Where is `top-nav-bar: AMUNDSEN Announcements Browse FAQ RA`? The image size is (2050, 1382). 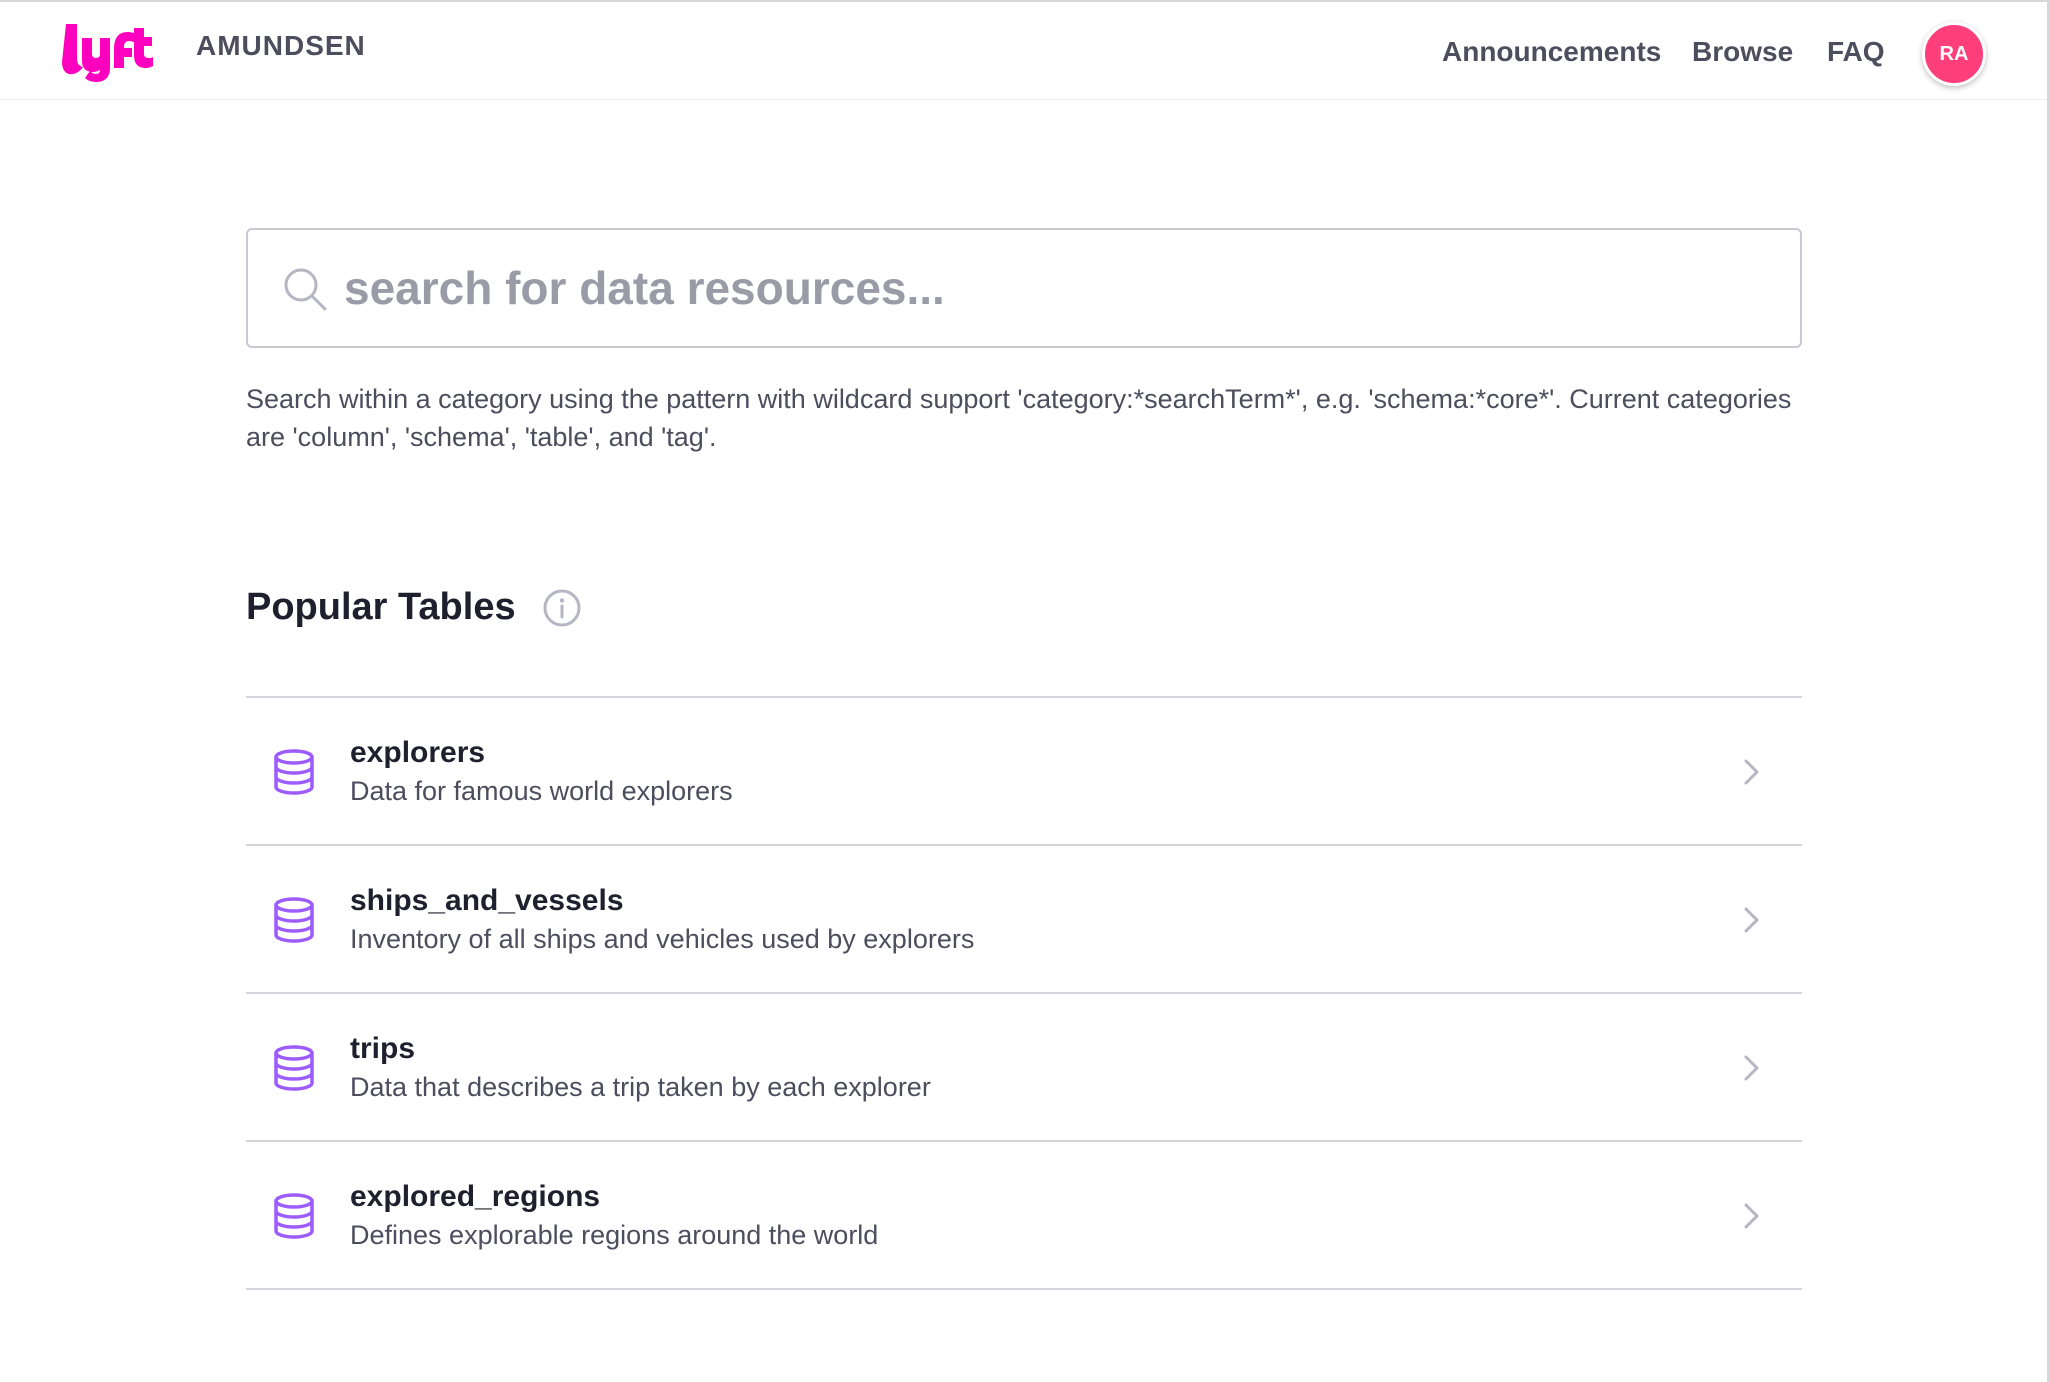 top-nav-bar: AMUNDSEN Announcements Browse FAQ RA is located at coordinates (1023, 51).